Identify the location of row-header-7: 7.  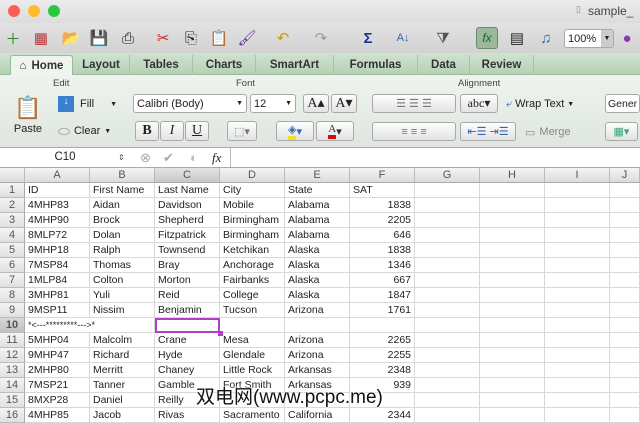
(12, 280).